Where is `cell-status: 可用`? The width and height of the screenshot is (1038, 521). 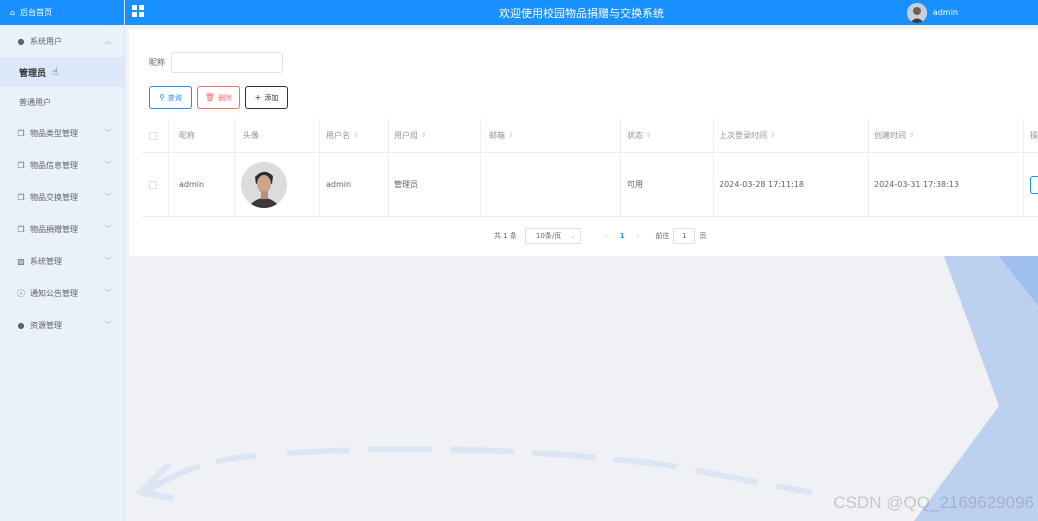
cell-status: 可用 is located at coordinates (667, 184).